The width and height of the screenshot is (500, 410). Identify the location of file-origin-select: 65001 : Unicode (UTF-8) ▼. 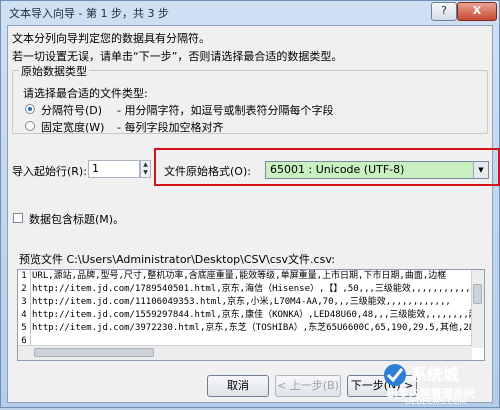
(377, 170).